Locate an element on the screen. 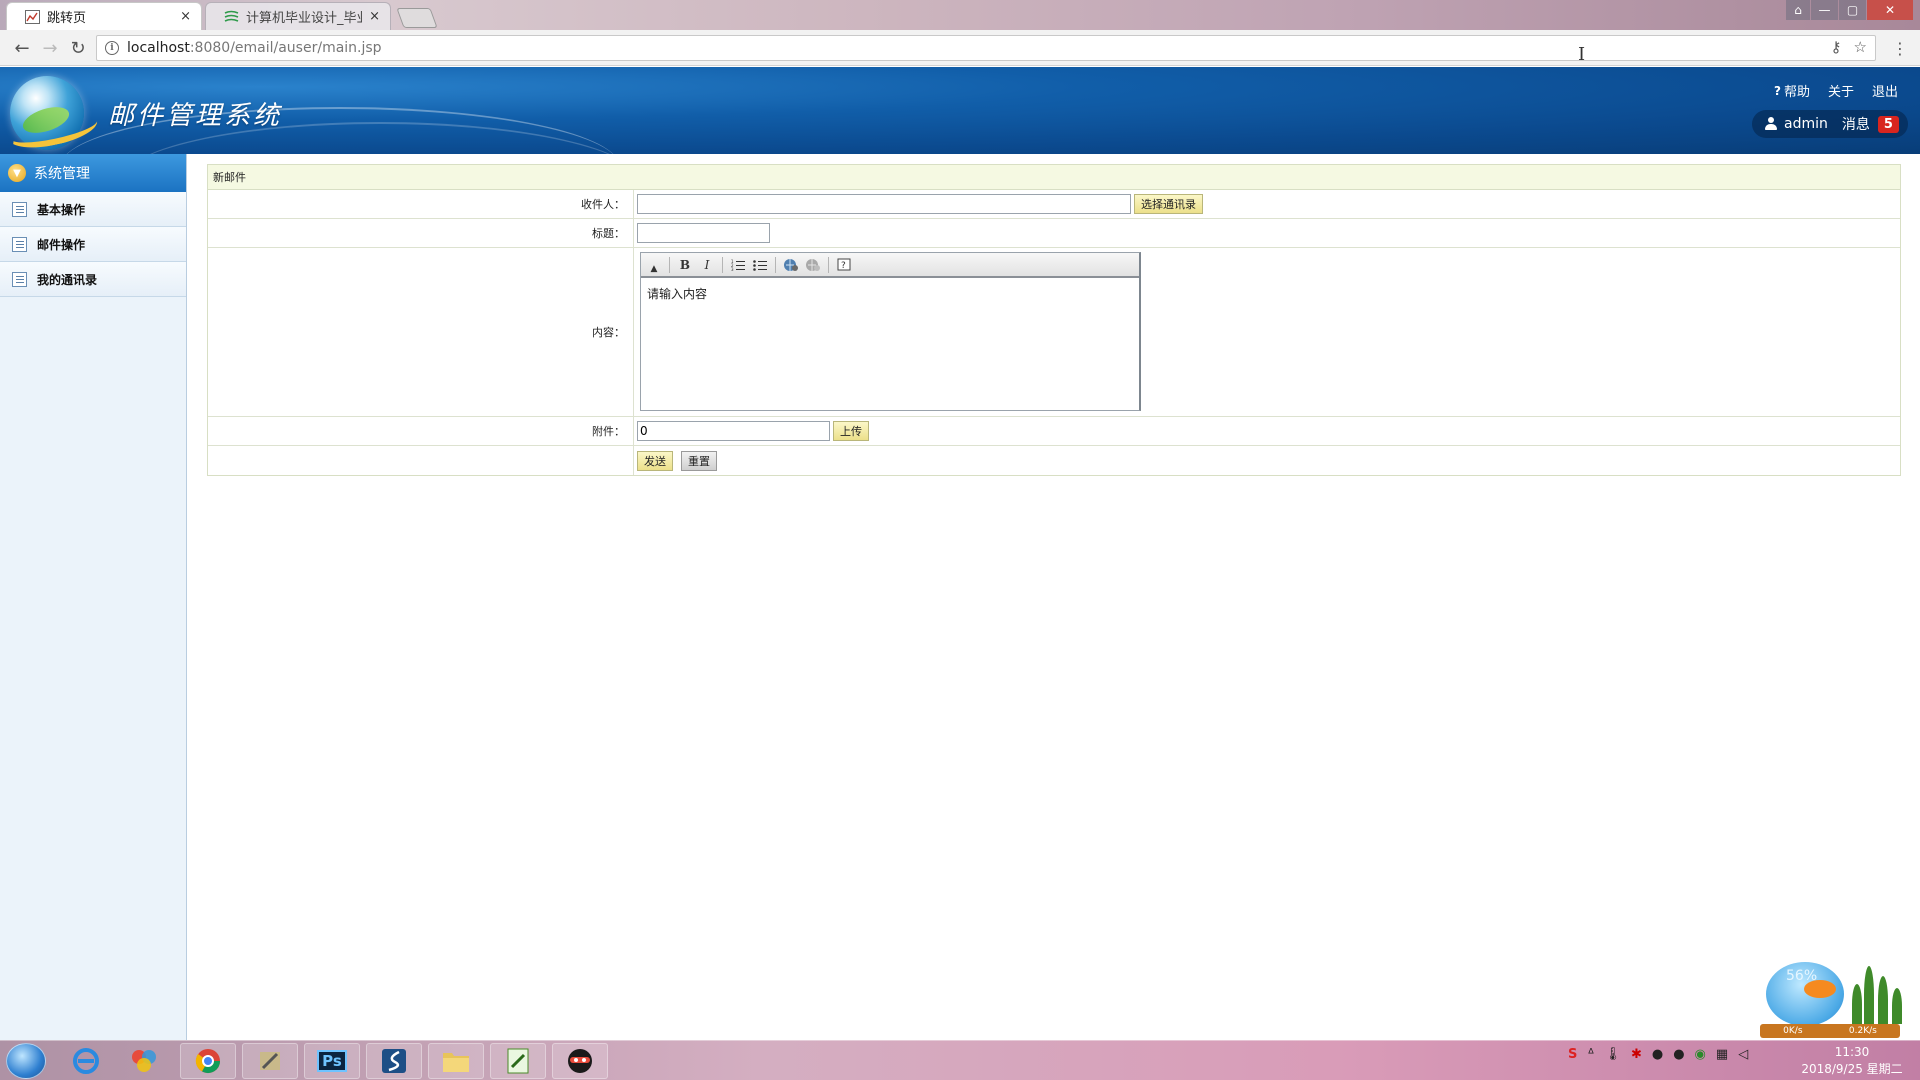  sidebar-item-my-contacts: 我的通讯录 is located at coordinates (93, 279).